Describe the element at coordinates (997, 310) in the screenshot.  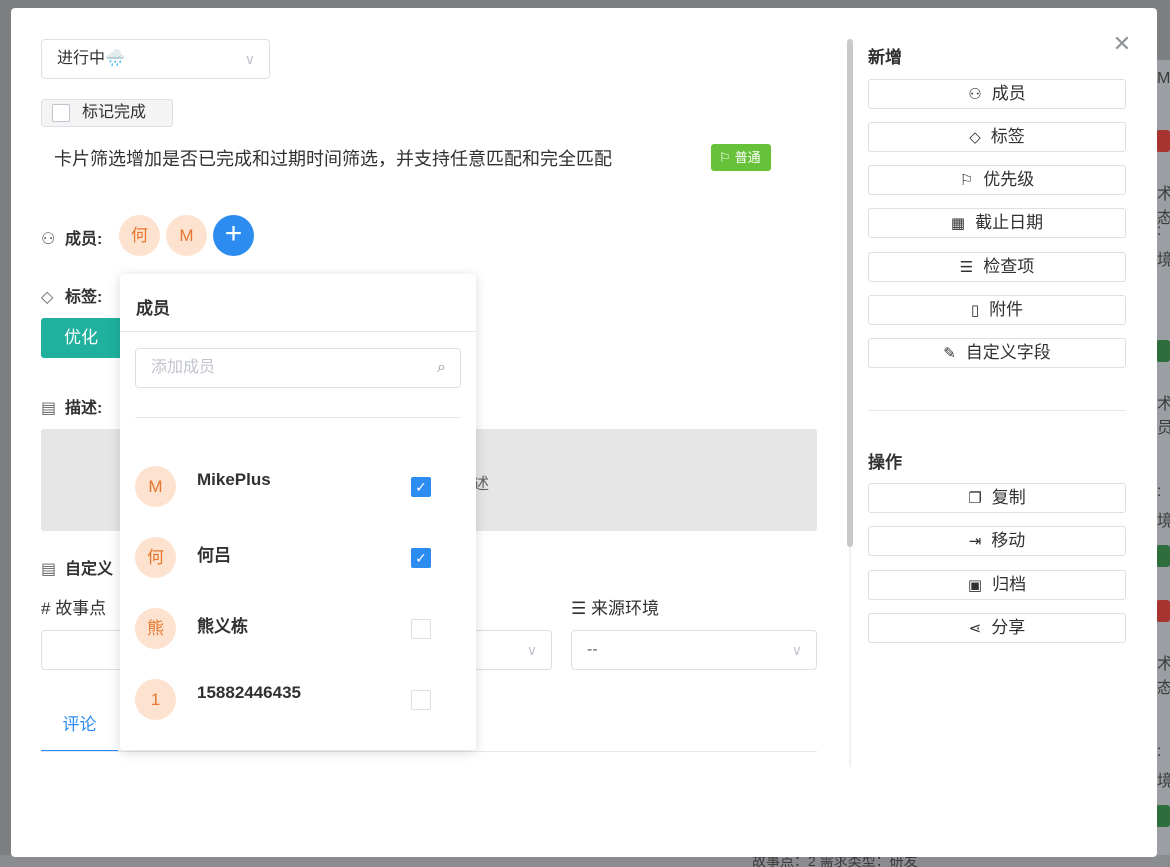
I see `add-attachment-button: ▯ 附件` at that location.